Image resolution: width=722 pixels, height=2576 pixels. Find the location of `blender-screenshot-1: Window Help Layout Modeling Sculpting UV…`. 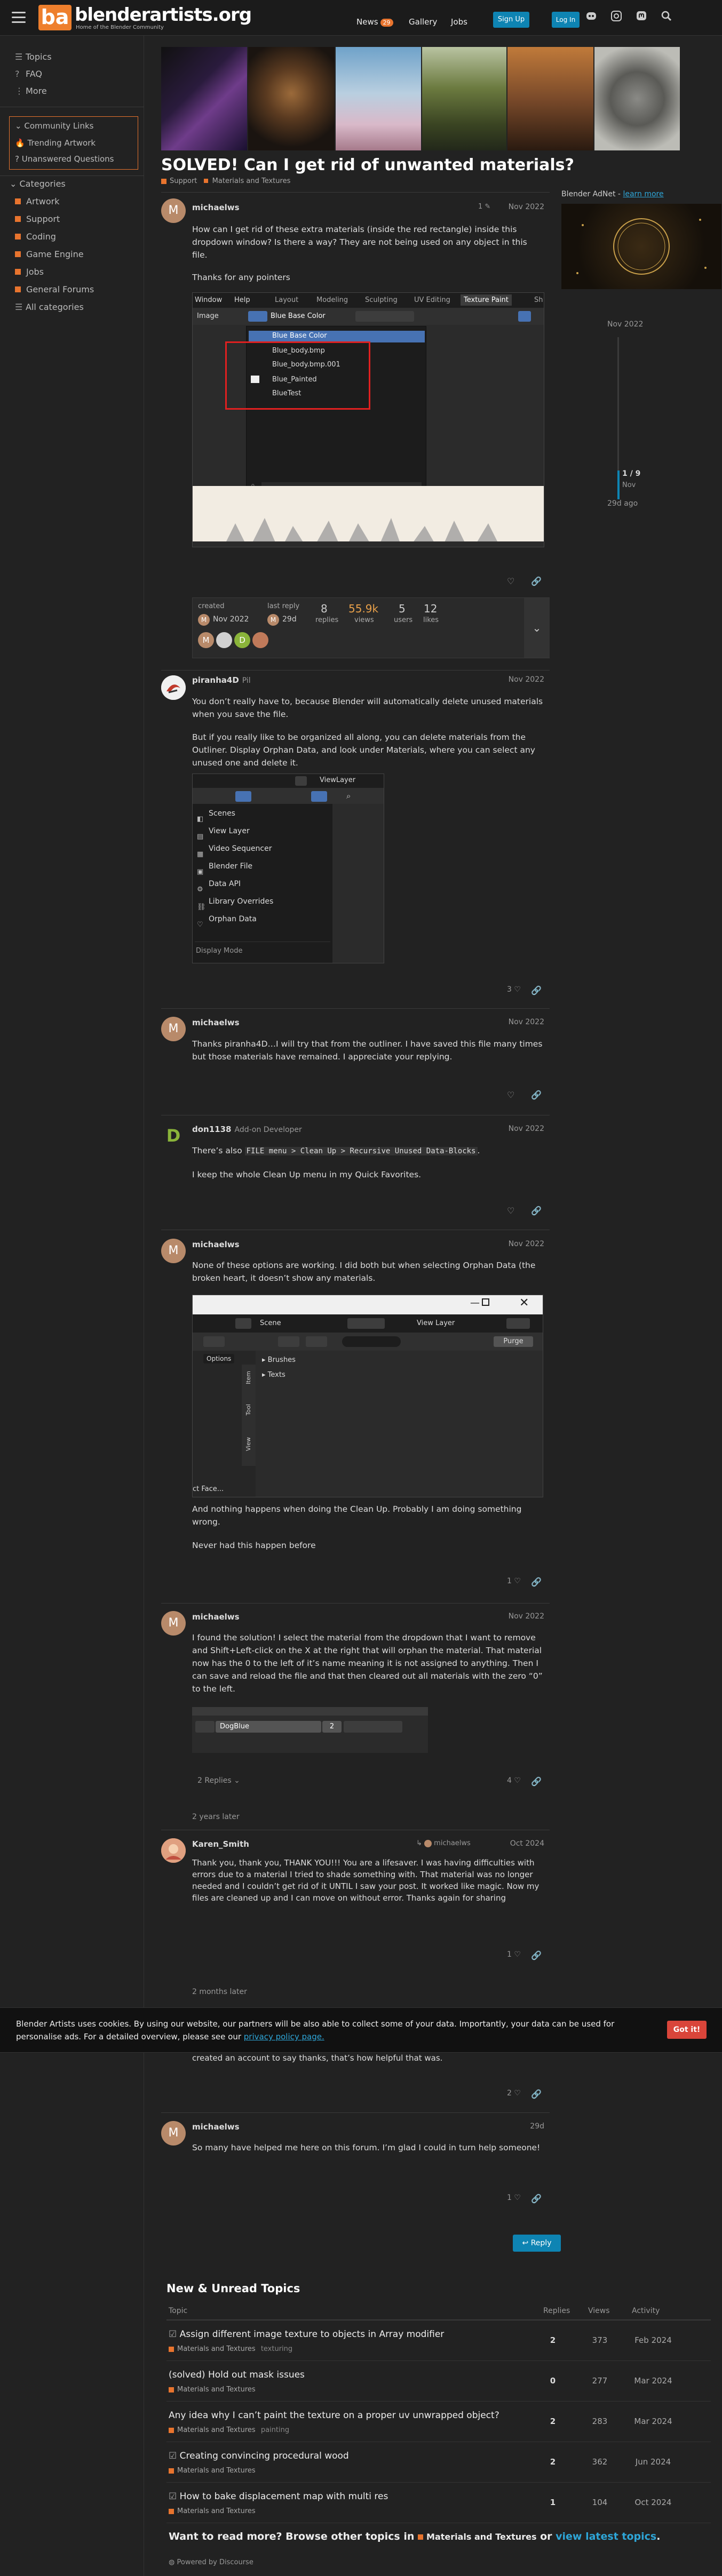

blender-screenshot-1: Window Help Layout Modeling Sculpting UV… is located at coordinates (368, 419).